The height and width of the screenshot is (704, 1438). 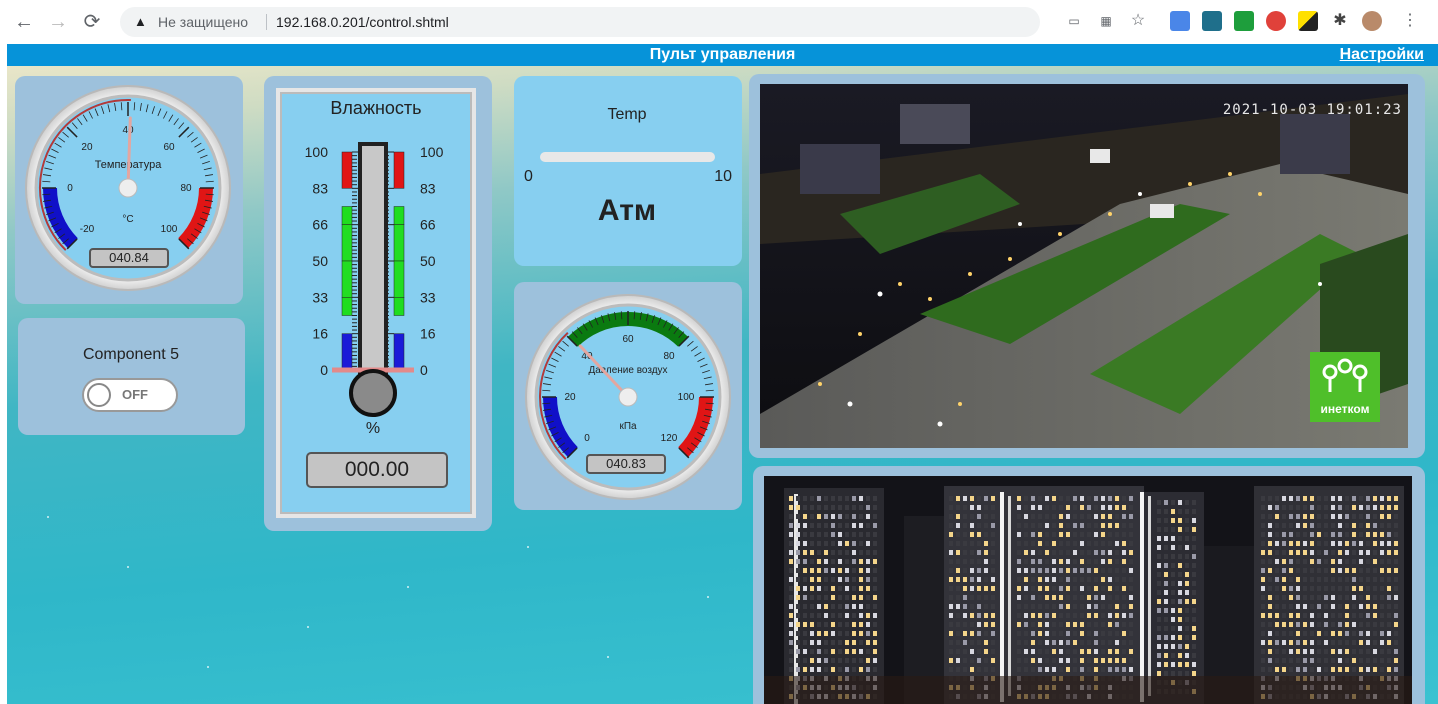 I want to click on camera2-feed, so click(x=1088, y=590).